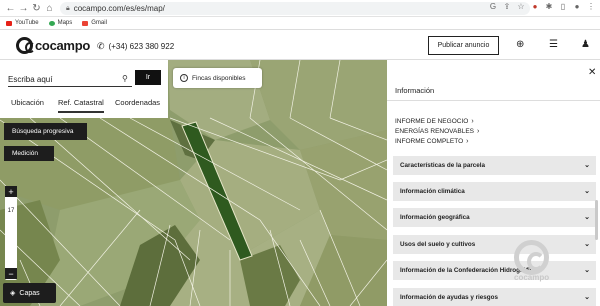  Describe the element at coordinates (494, 217) in the screenshot. I see `section-geografica: Información geográfica ⌄` at that location.